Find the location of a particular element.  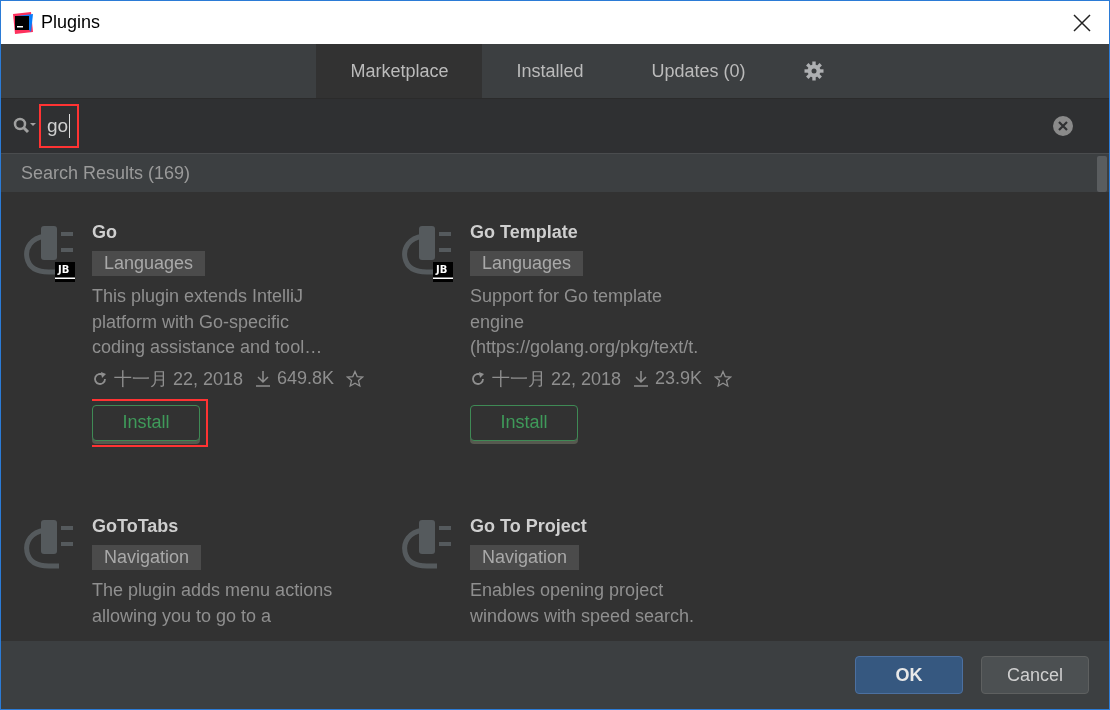

results-heading: Search Results (169) is located at coordinates (106, 173).